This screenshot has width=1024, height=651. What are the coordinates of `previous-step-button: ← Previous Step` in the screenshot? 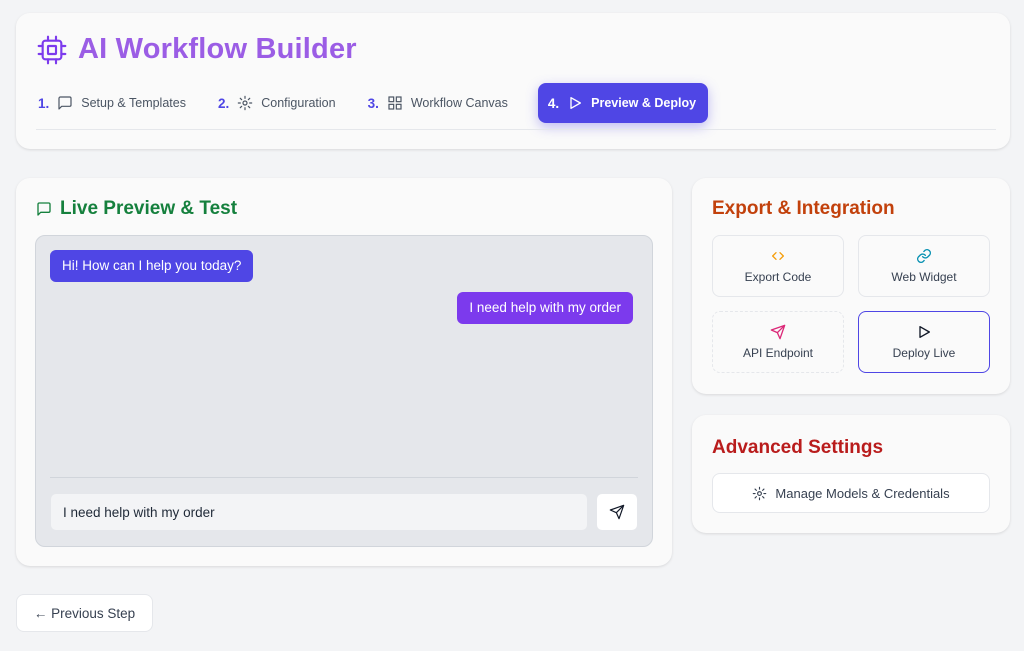 It's located at (84, 613).